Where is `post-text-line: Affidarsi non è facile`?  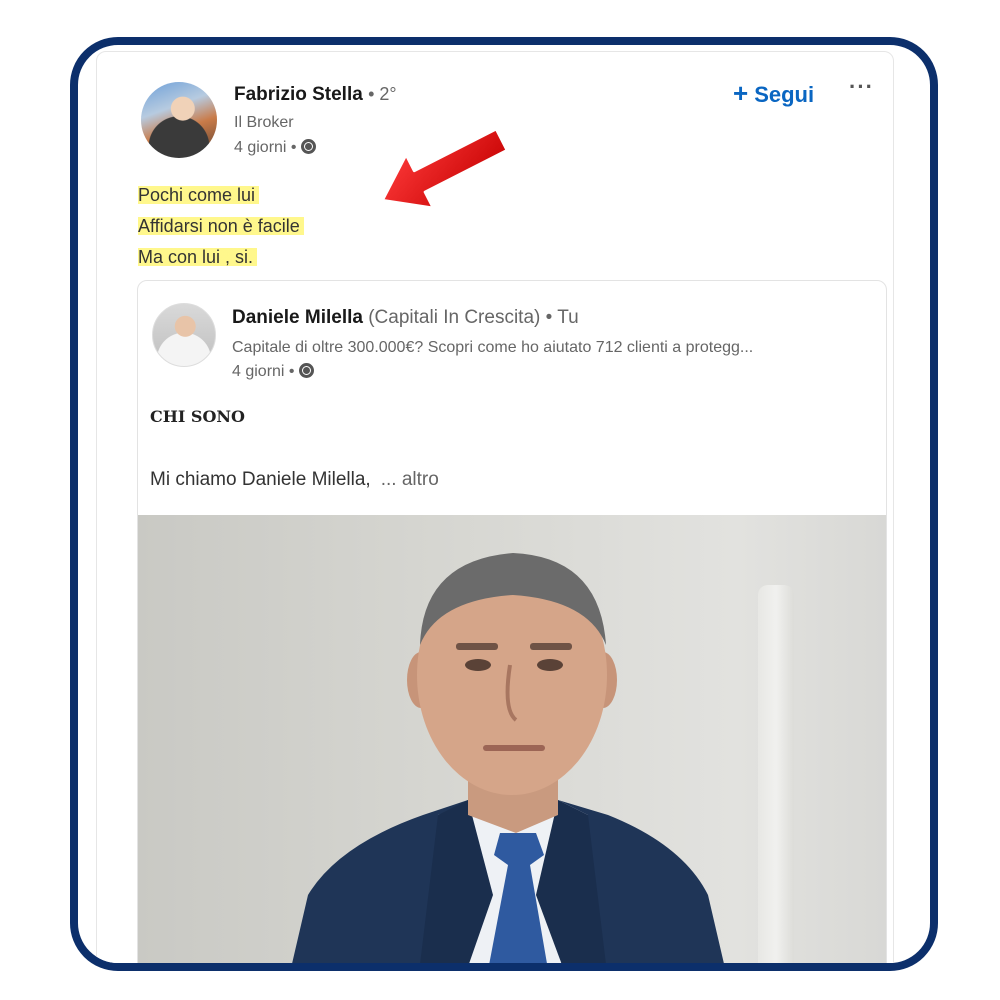
post-text-line: Affidarsi non è facile is located at coordinates (221, 226).